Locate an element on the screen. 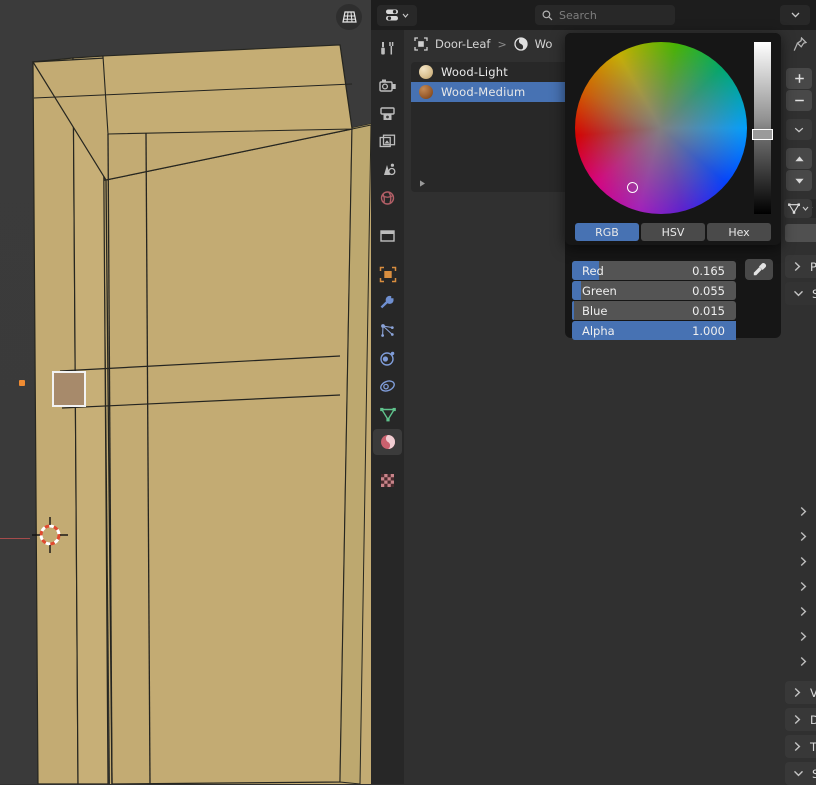  slider-red-label: Red is located at coordinates (593, 270).